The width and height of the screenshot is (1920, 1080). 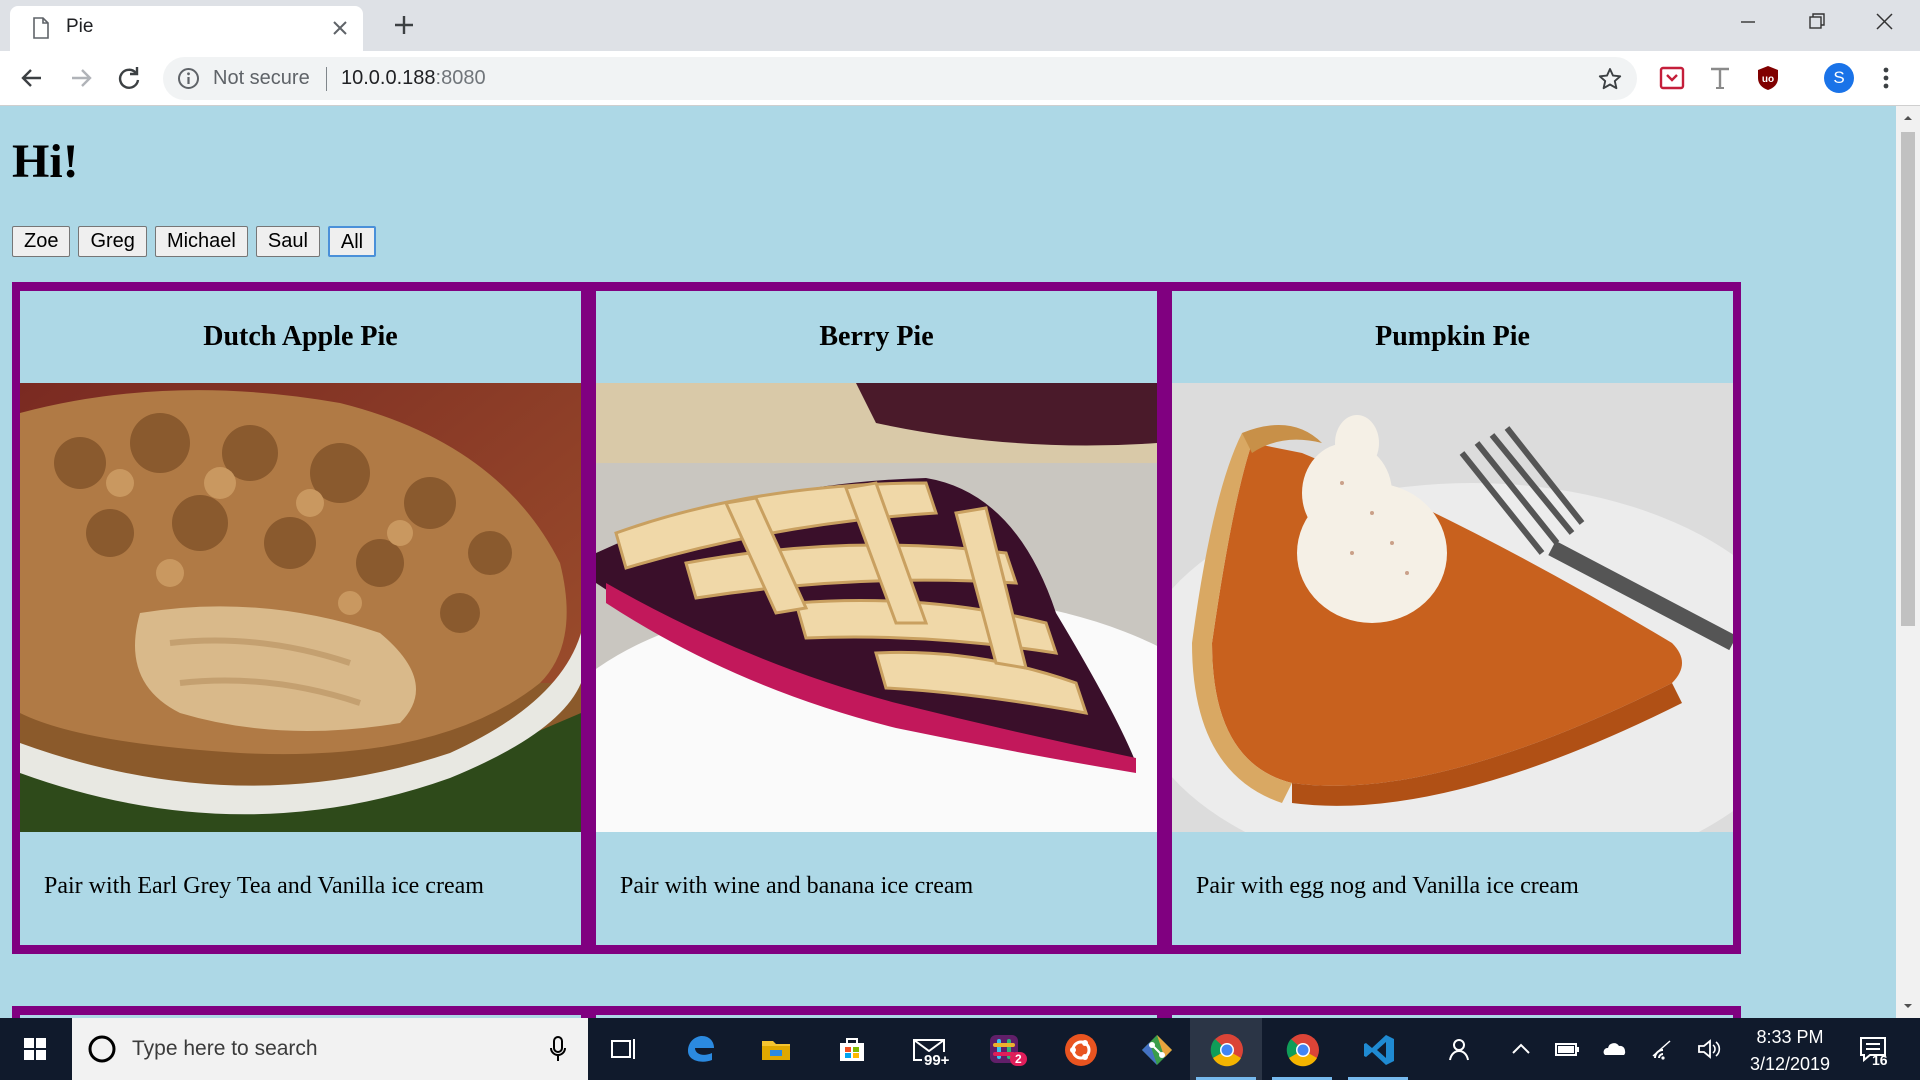 What do you see at coordinates (1610, 79) in the screenshot?
I see `bookmark-star-icon` at bounding box center [1610, 79].